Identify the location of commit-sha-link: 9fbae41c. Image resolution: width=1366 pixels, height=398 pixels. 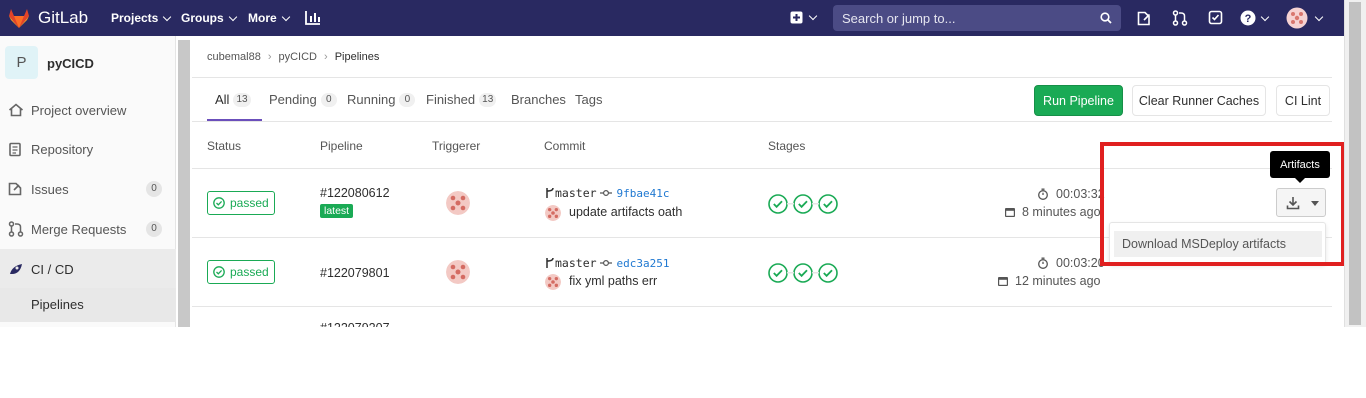
(643, 193).